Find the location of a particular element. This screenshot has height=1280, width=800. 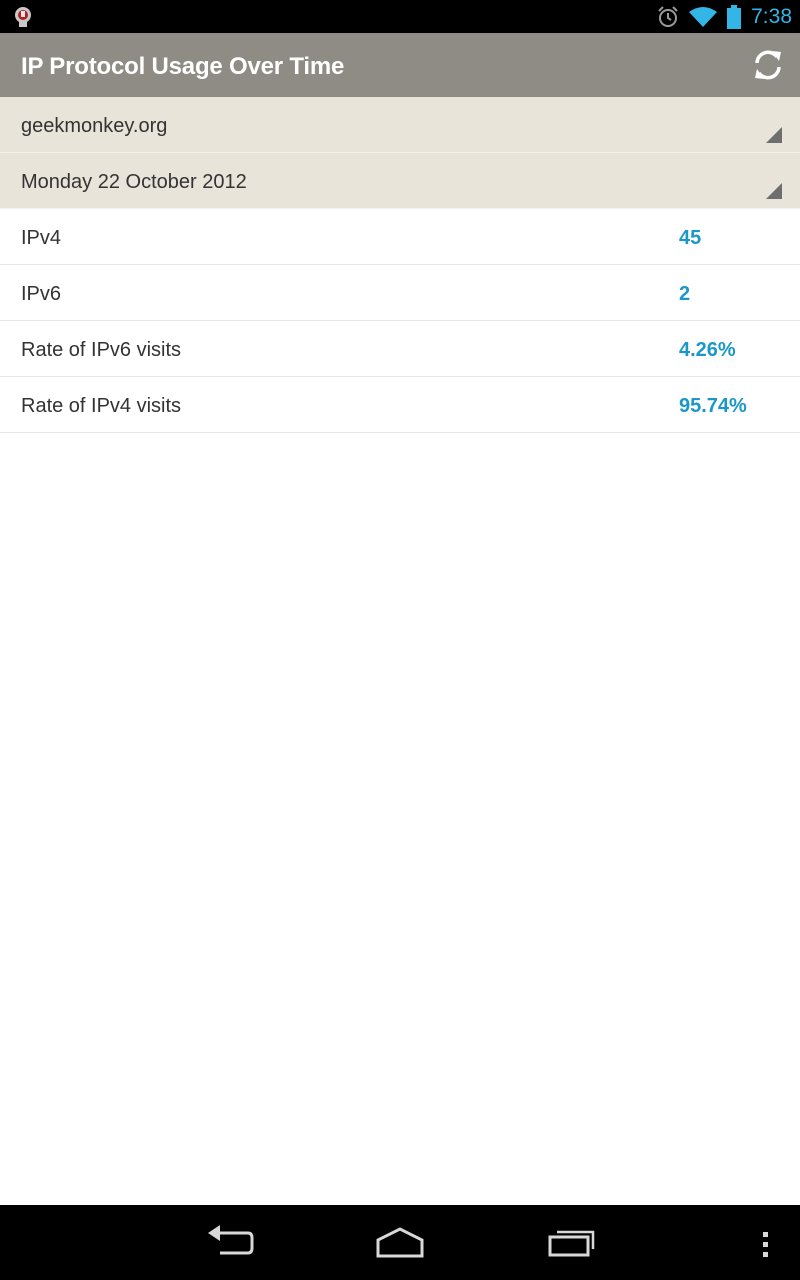

home-icon is located at coordinates (400, 1242).